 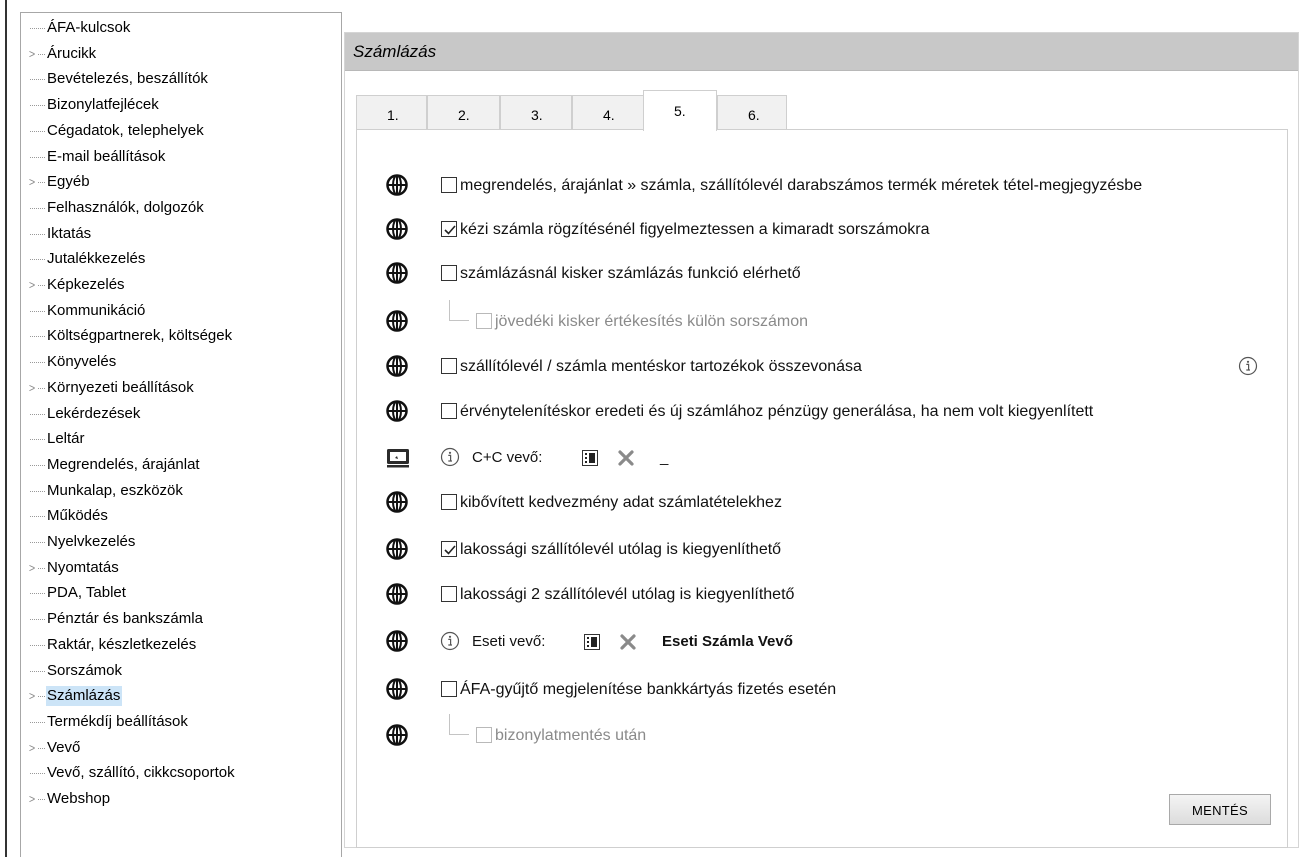 What do you see at coordinates (821, 52) in the screenshot?
I see `page-title: Számlázás` at bounding box center [821, 52].